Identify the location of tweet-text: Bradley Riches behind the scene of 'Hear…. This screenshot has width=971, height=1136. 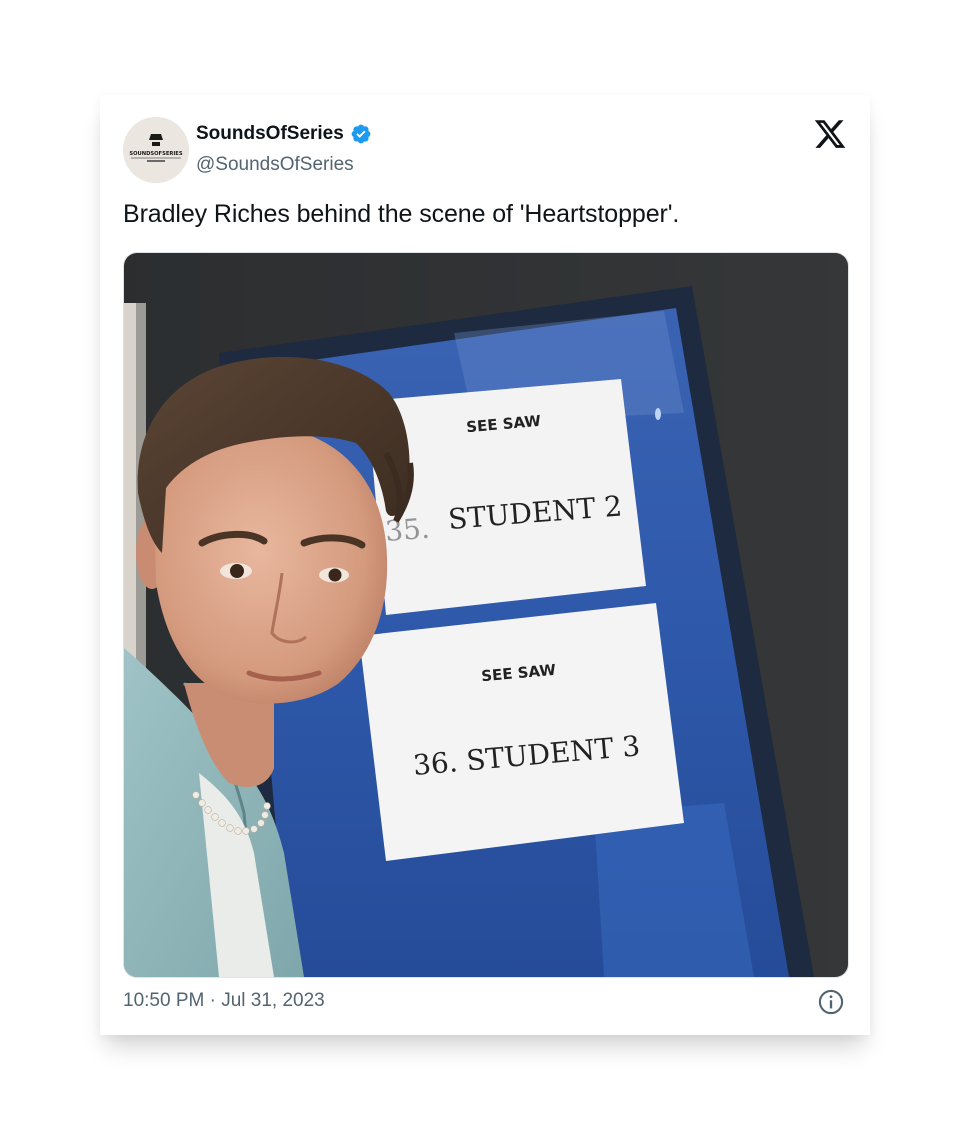
(401, 214).